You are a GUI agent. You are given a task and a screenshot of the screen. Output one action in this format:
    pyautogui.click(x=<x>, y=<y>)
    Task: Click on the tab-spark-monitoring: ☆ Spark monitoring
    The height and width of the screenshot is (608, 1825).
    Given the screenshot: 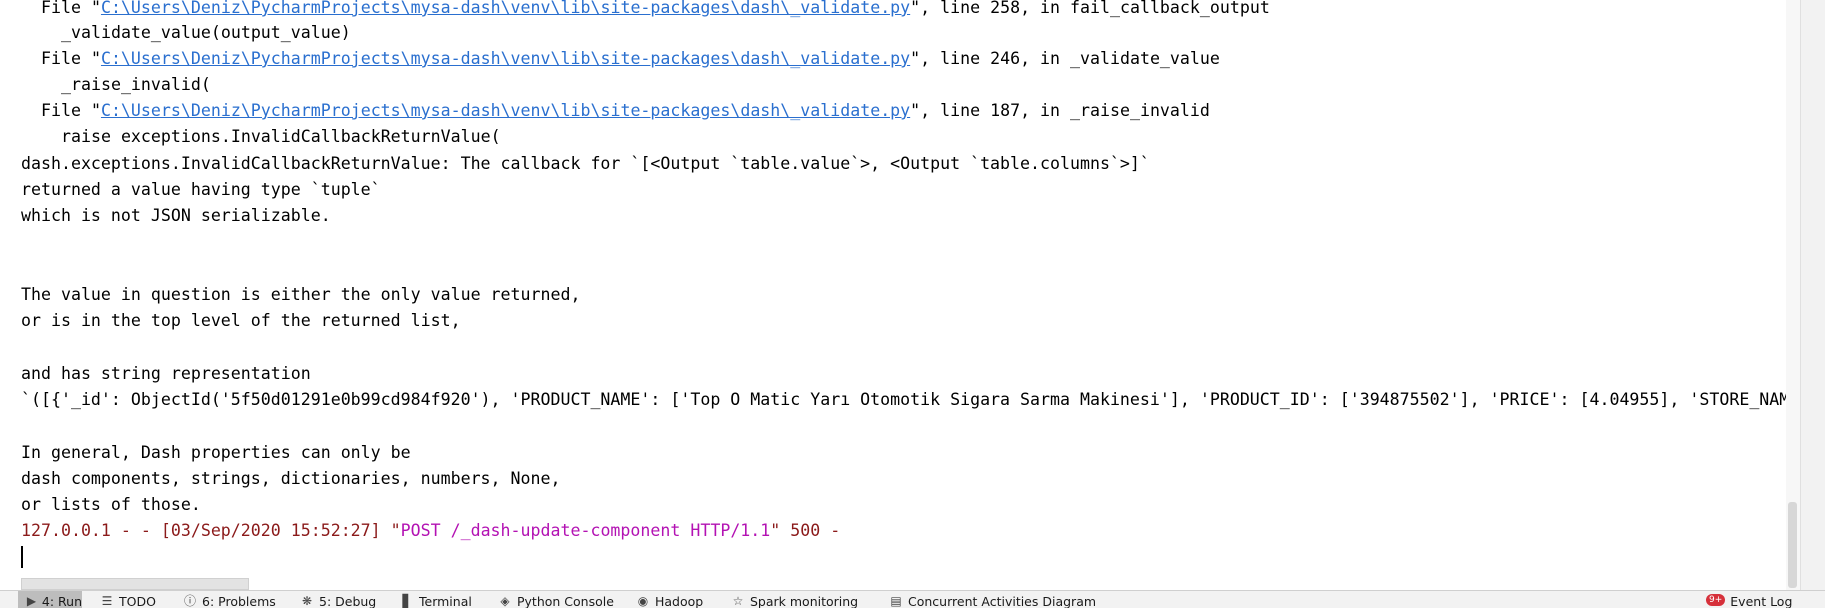 What is the action you would take?
    pyautogui.click(x=795, y=599)
    